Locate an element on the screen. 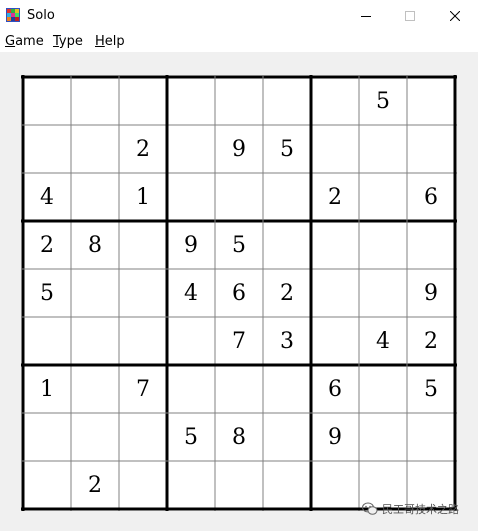 The width and height of the screenshot is (478, 531). menu-type: Type is located at coordinates (68, 42).